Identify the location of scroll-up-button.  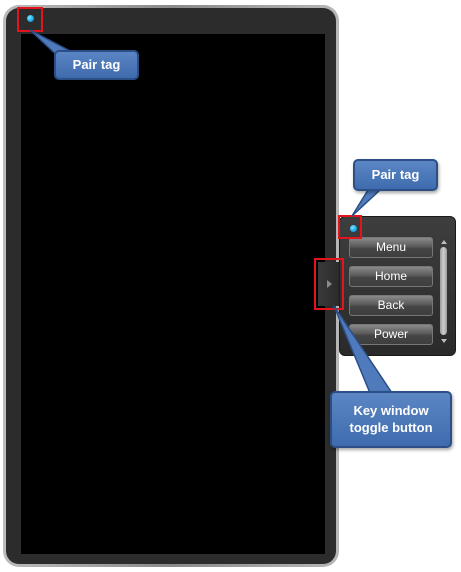
(443, 241).